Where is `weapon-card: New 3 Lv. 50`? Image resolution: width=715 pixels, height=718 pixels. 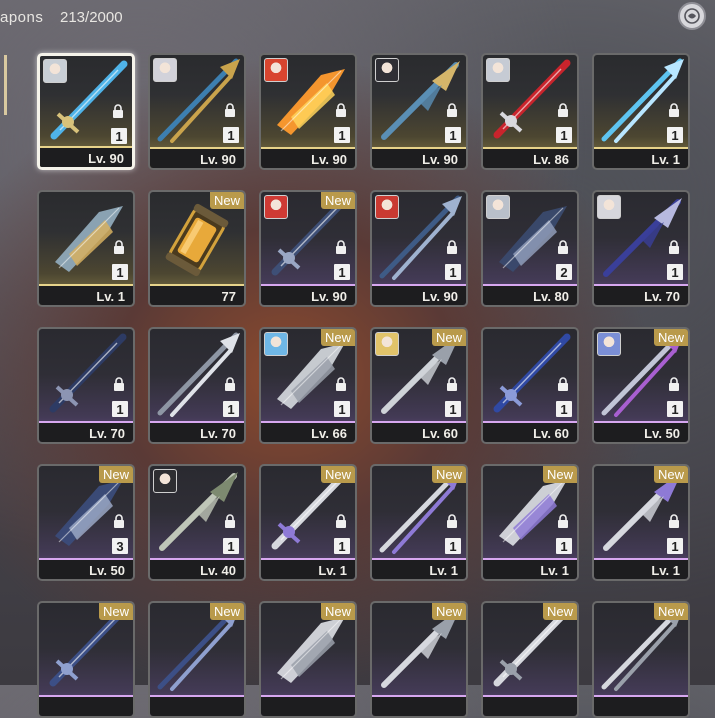
weapon-card: New 3 Lv. 50 is located at coordinates (86, 522).